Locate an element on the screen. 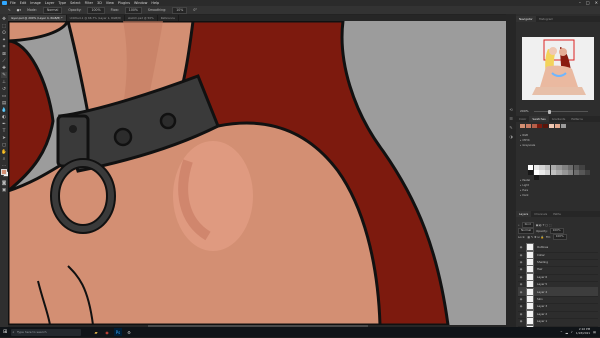  pen-tool-icon: ✒ is located at coordinates (4, 124).